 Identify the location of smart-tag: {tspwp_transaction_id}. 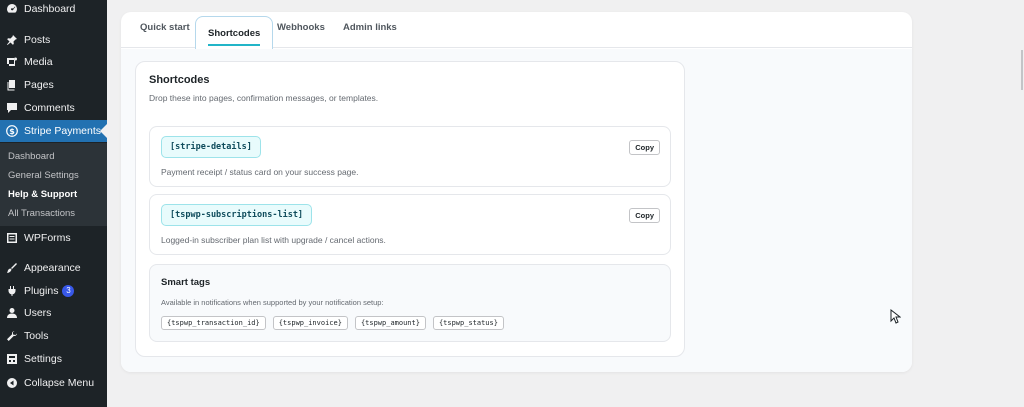
(213, 323).